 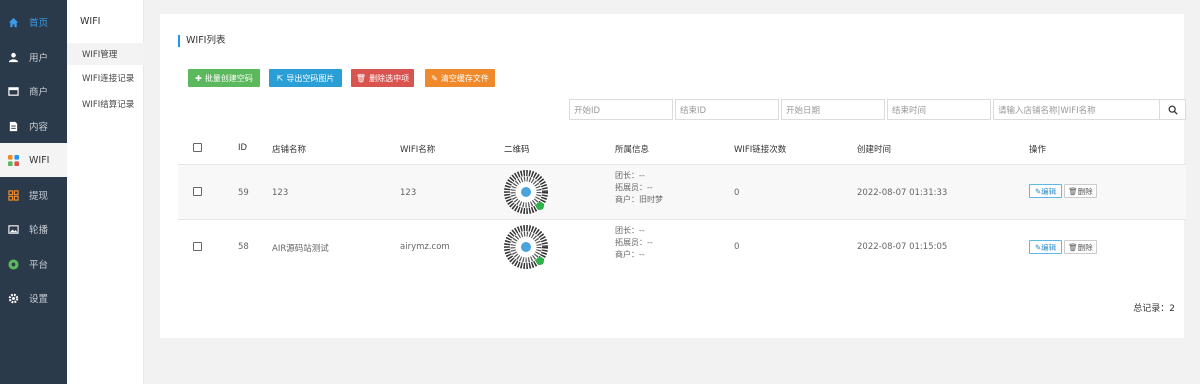 I want to click on row-id: 59, so click(x=243, y=193).